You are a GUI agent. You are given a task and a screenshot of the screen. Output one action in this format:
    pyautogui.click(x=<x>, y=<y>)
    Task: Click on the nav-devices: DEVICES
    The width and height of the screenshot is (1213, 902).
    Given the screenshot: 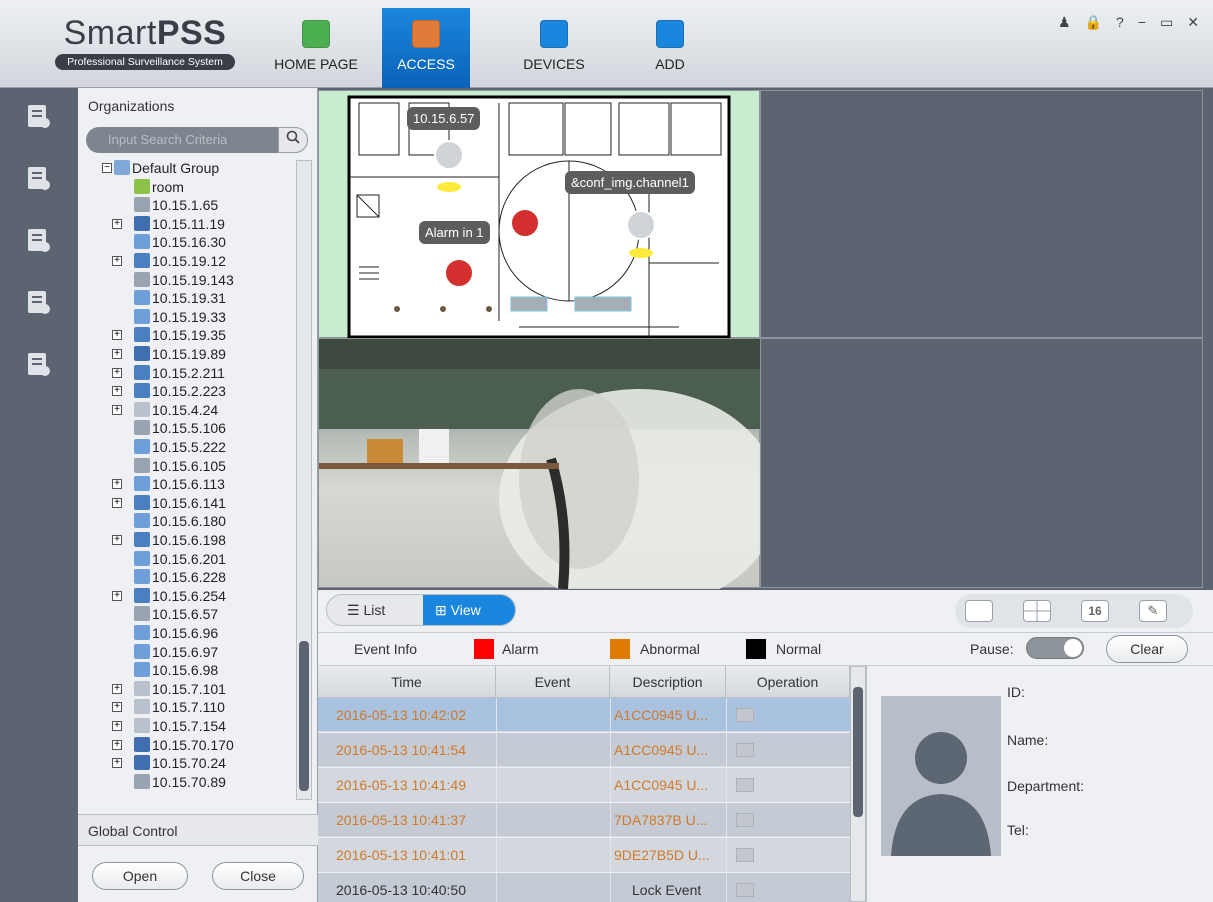 What is the action you would take?
    pyautogui.click(x=554, y=48)
    